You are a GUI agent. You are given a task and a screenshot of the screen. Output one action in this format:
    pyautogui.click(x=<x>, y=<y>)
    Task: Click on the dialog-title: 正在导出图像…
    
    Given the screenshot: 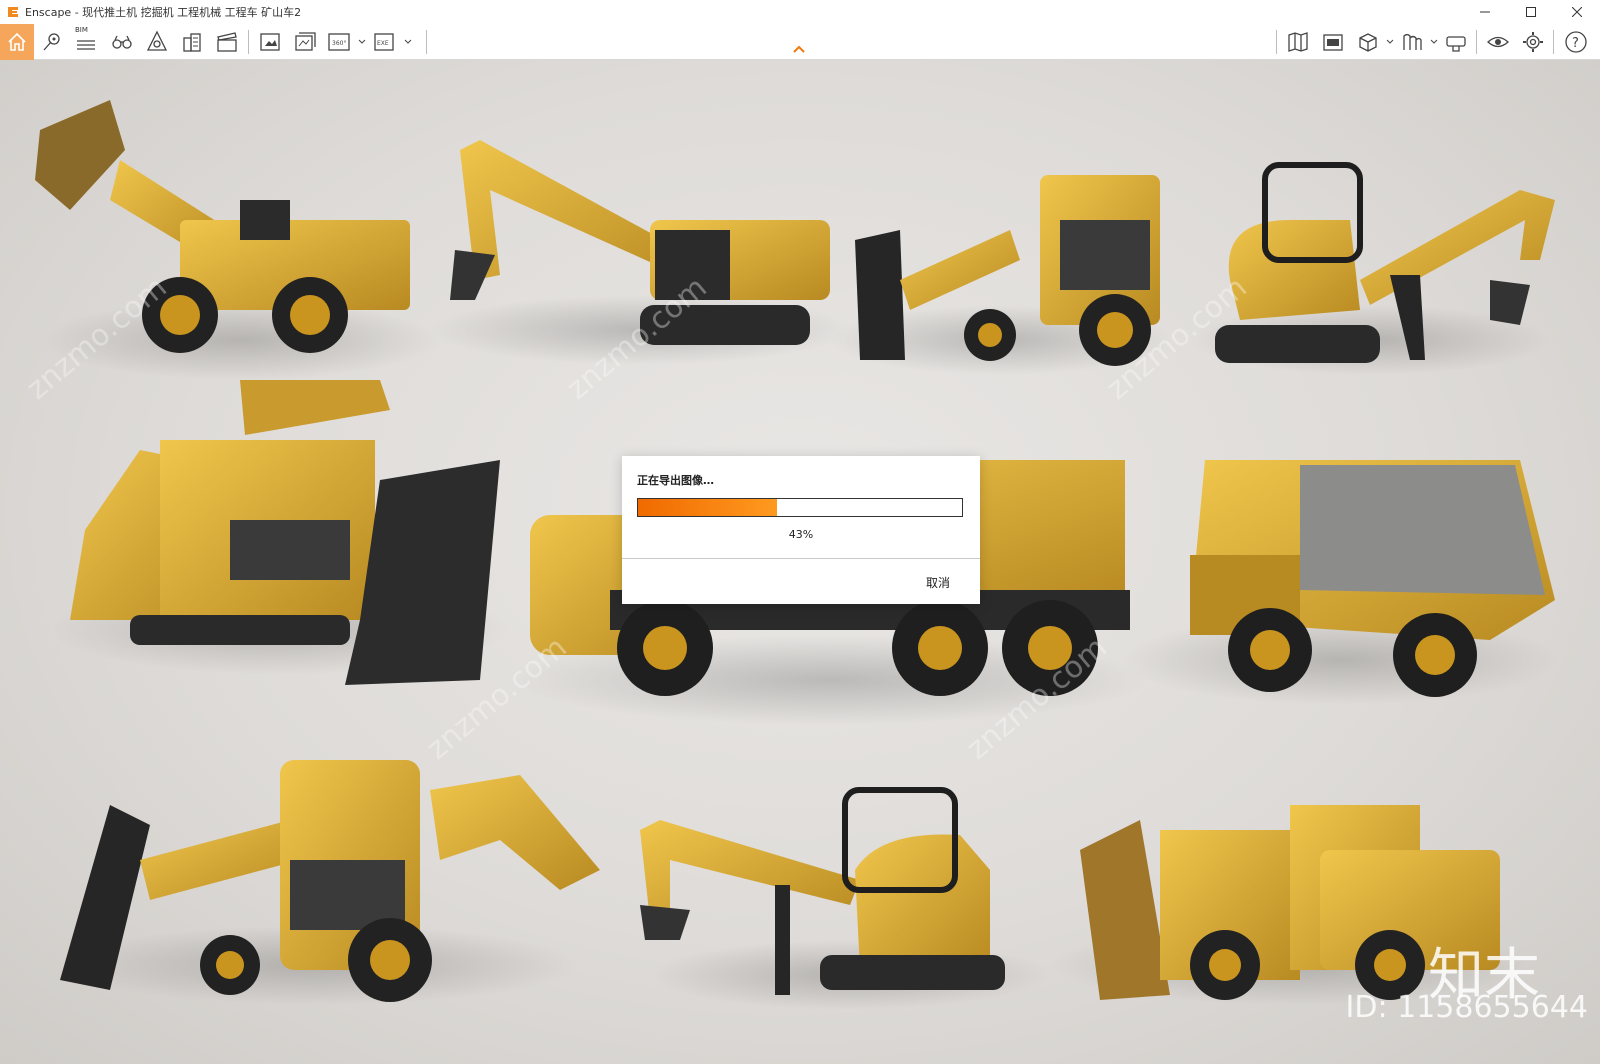 What is the action you would take?
    pyautogui.click(x=675, y=480)
    